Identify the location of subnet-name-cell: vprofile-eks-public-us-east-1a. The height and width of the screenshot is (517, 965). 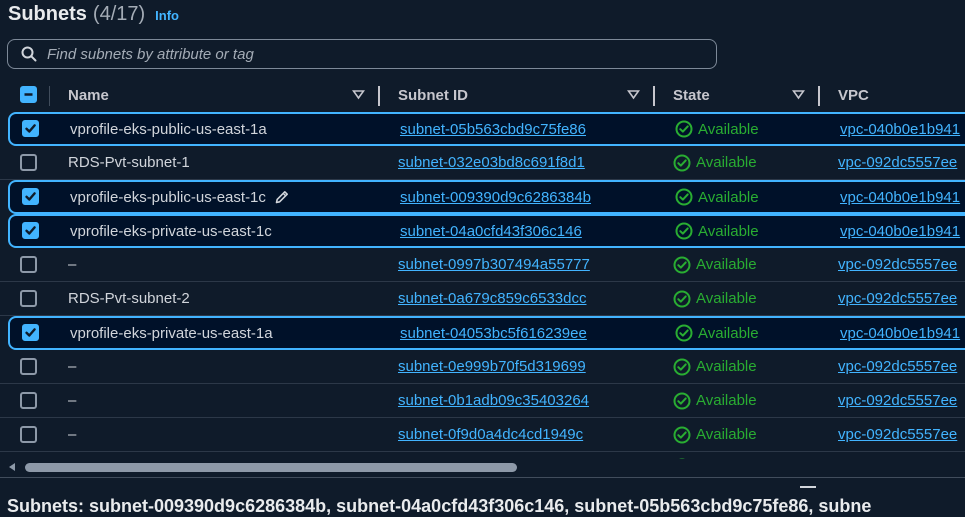
(168, 129).